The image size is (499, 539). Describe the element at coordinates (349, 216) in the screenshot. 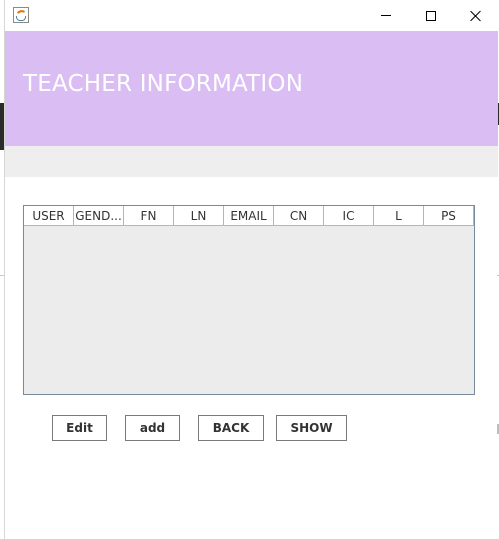

I see `column-header-ic: IC` at that location.